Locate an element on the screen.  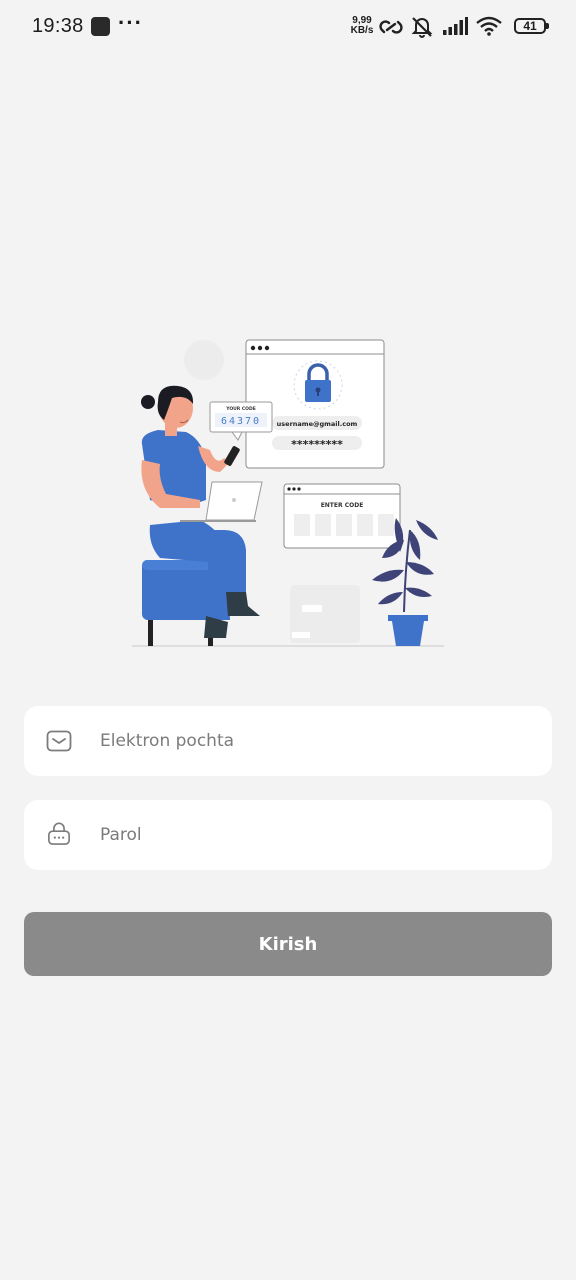
password-input is located at coordinates (315, 835).